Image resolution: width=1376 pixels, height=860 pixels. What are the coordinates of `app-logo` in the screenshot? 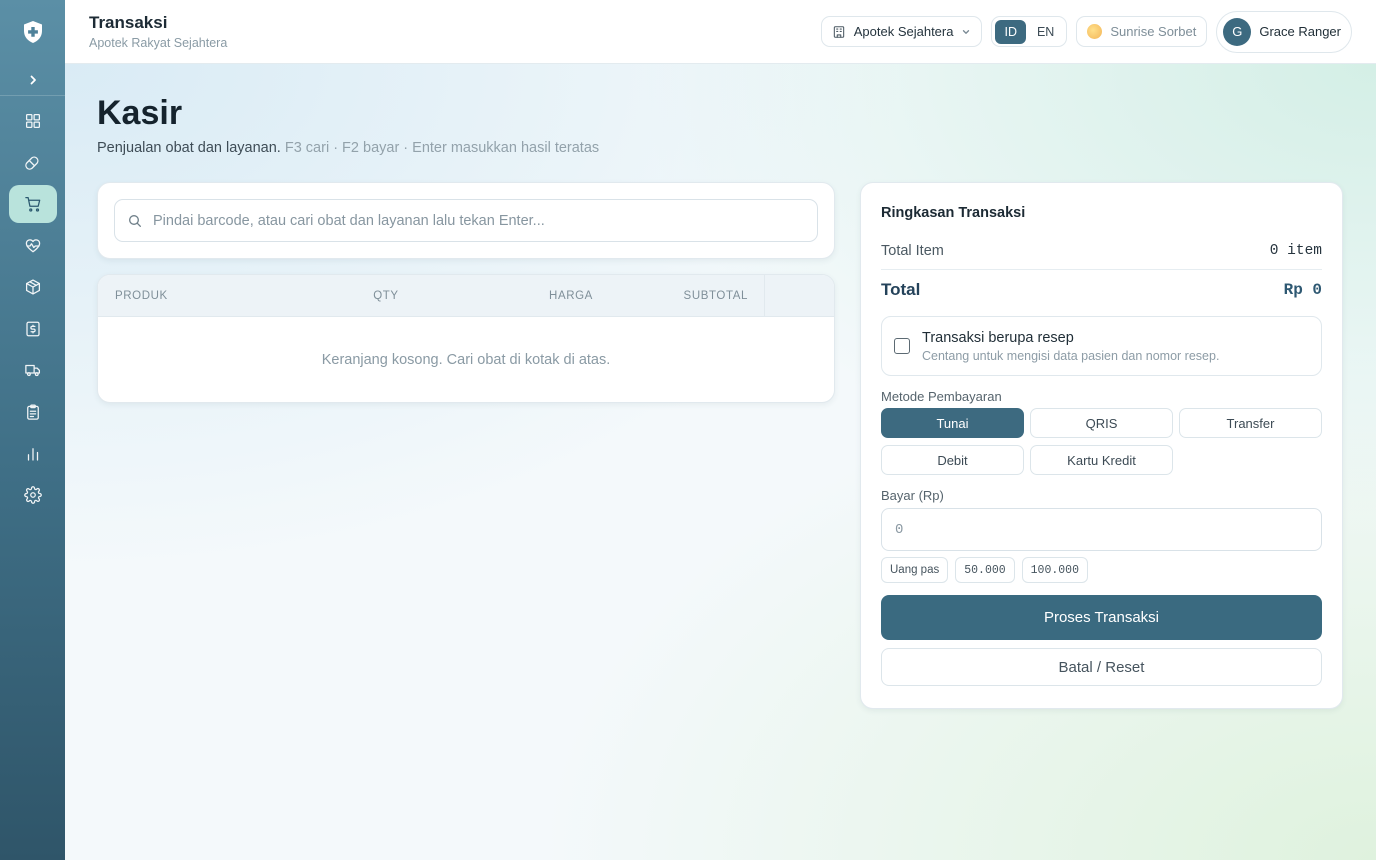 It's located at (32, 32).